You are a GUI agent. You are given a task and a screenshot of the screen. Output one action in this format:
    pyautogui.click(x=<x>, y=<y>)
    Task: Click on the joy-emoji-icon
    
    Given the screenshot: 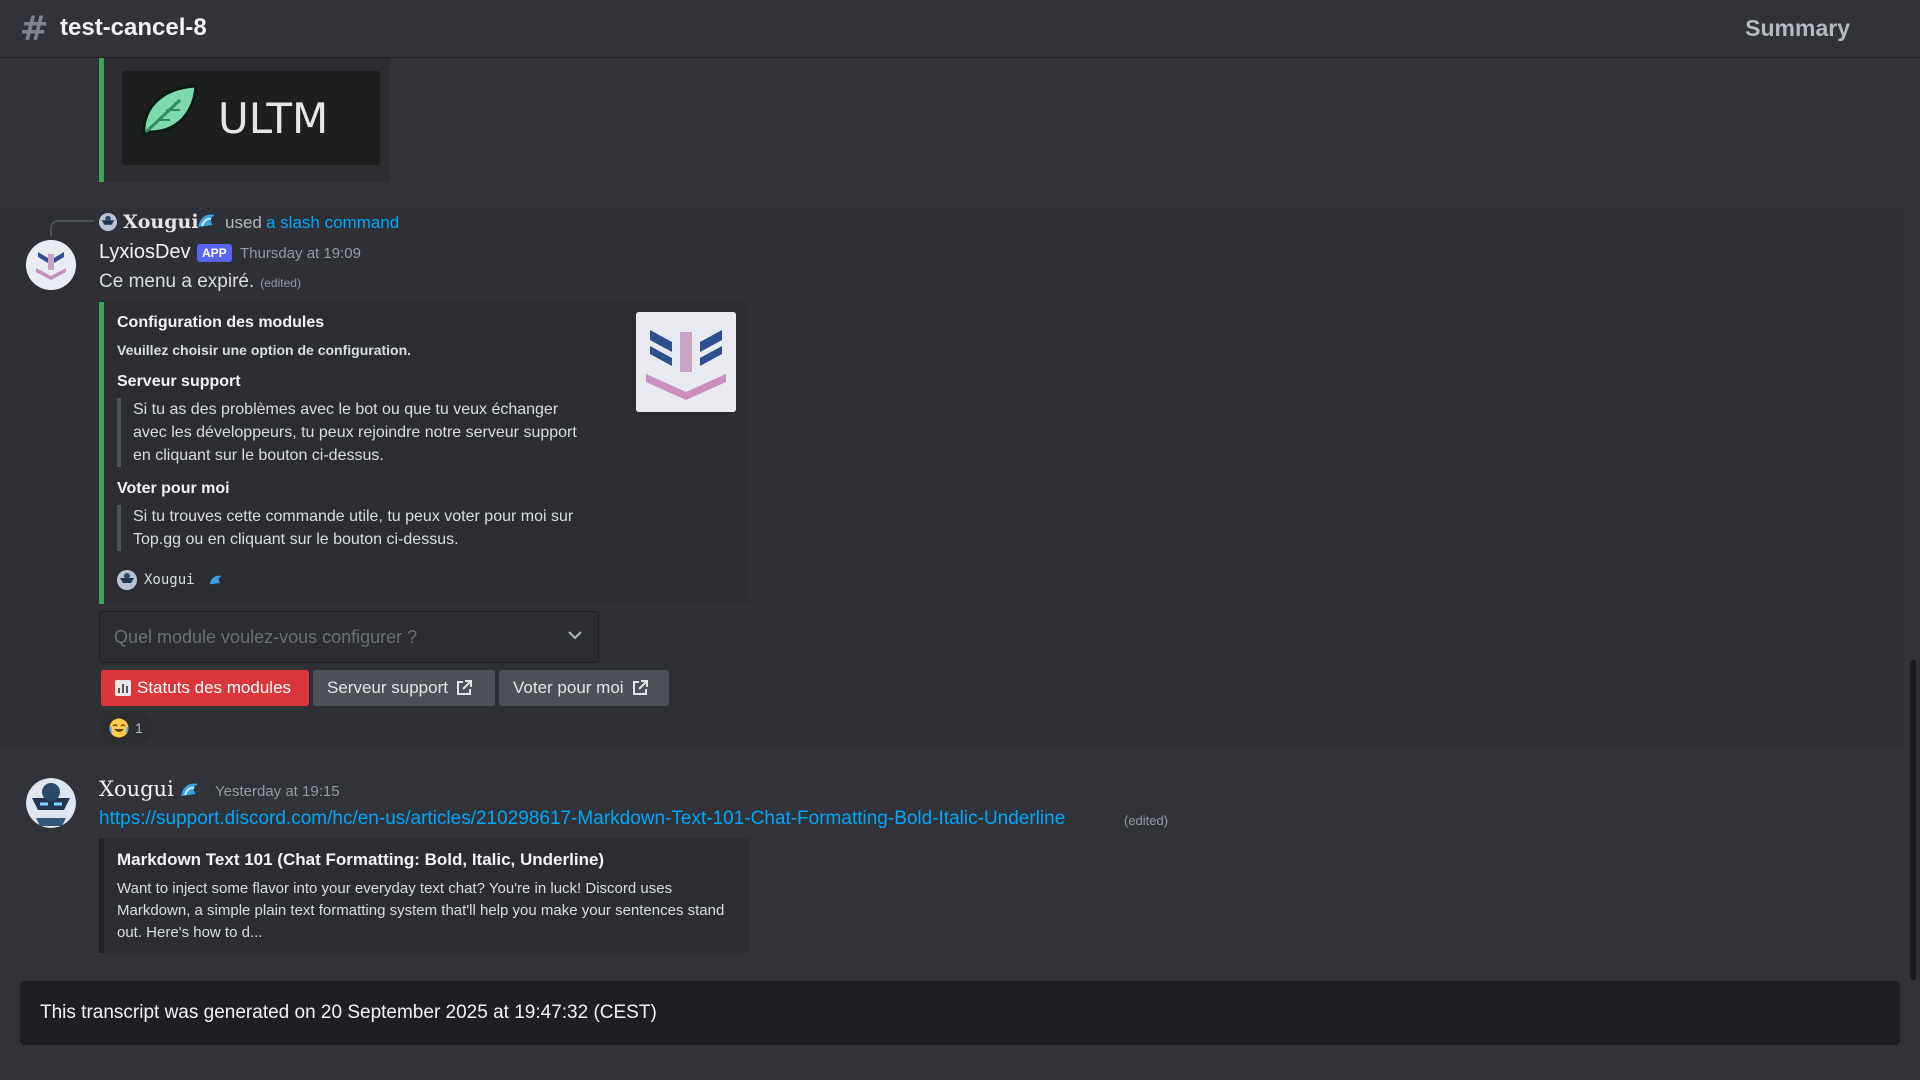 What is the action you would take?
    pyautogui.click(x=119, y=728)
    